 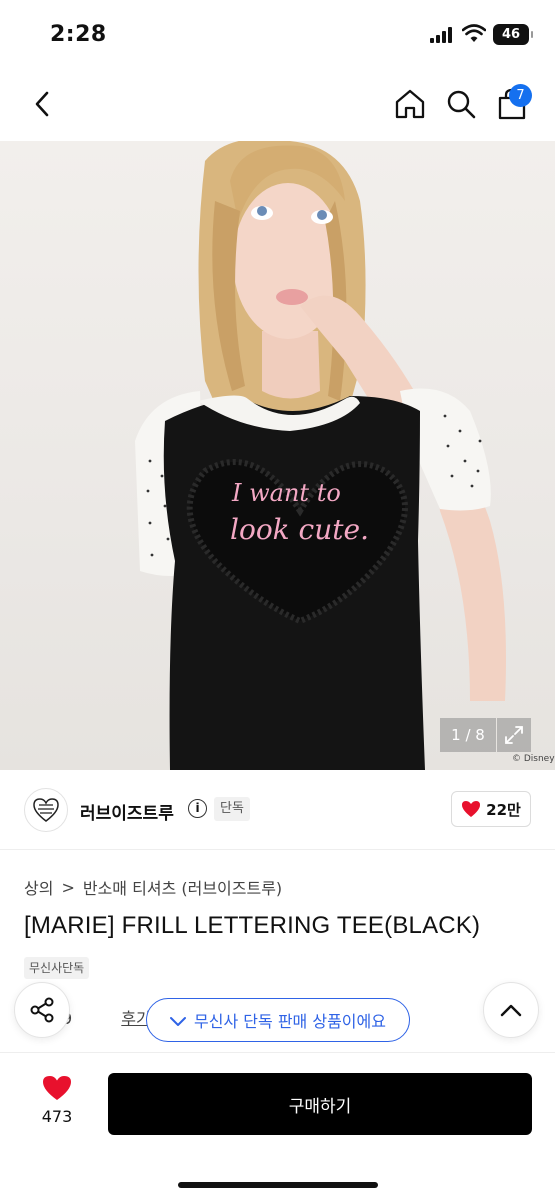 What do you see at coordinates (277, 105) in the screenshot?
I see `top-nav: 7` at bounding box center [277, 105].